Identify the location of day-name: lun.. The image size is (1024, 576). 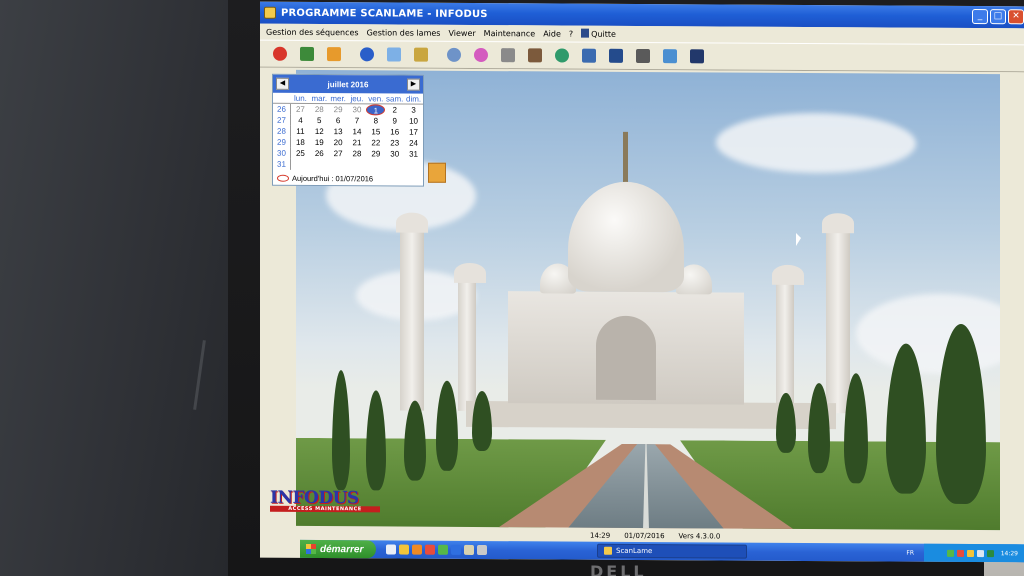
(300, 98).